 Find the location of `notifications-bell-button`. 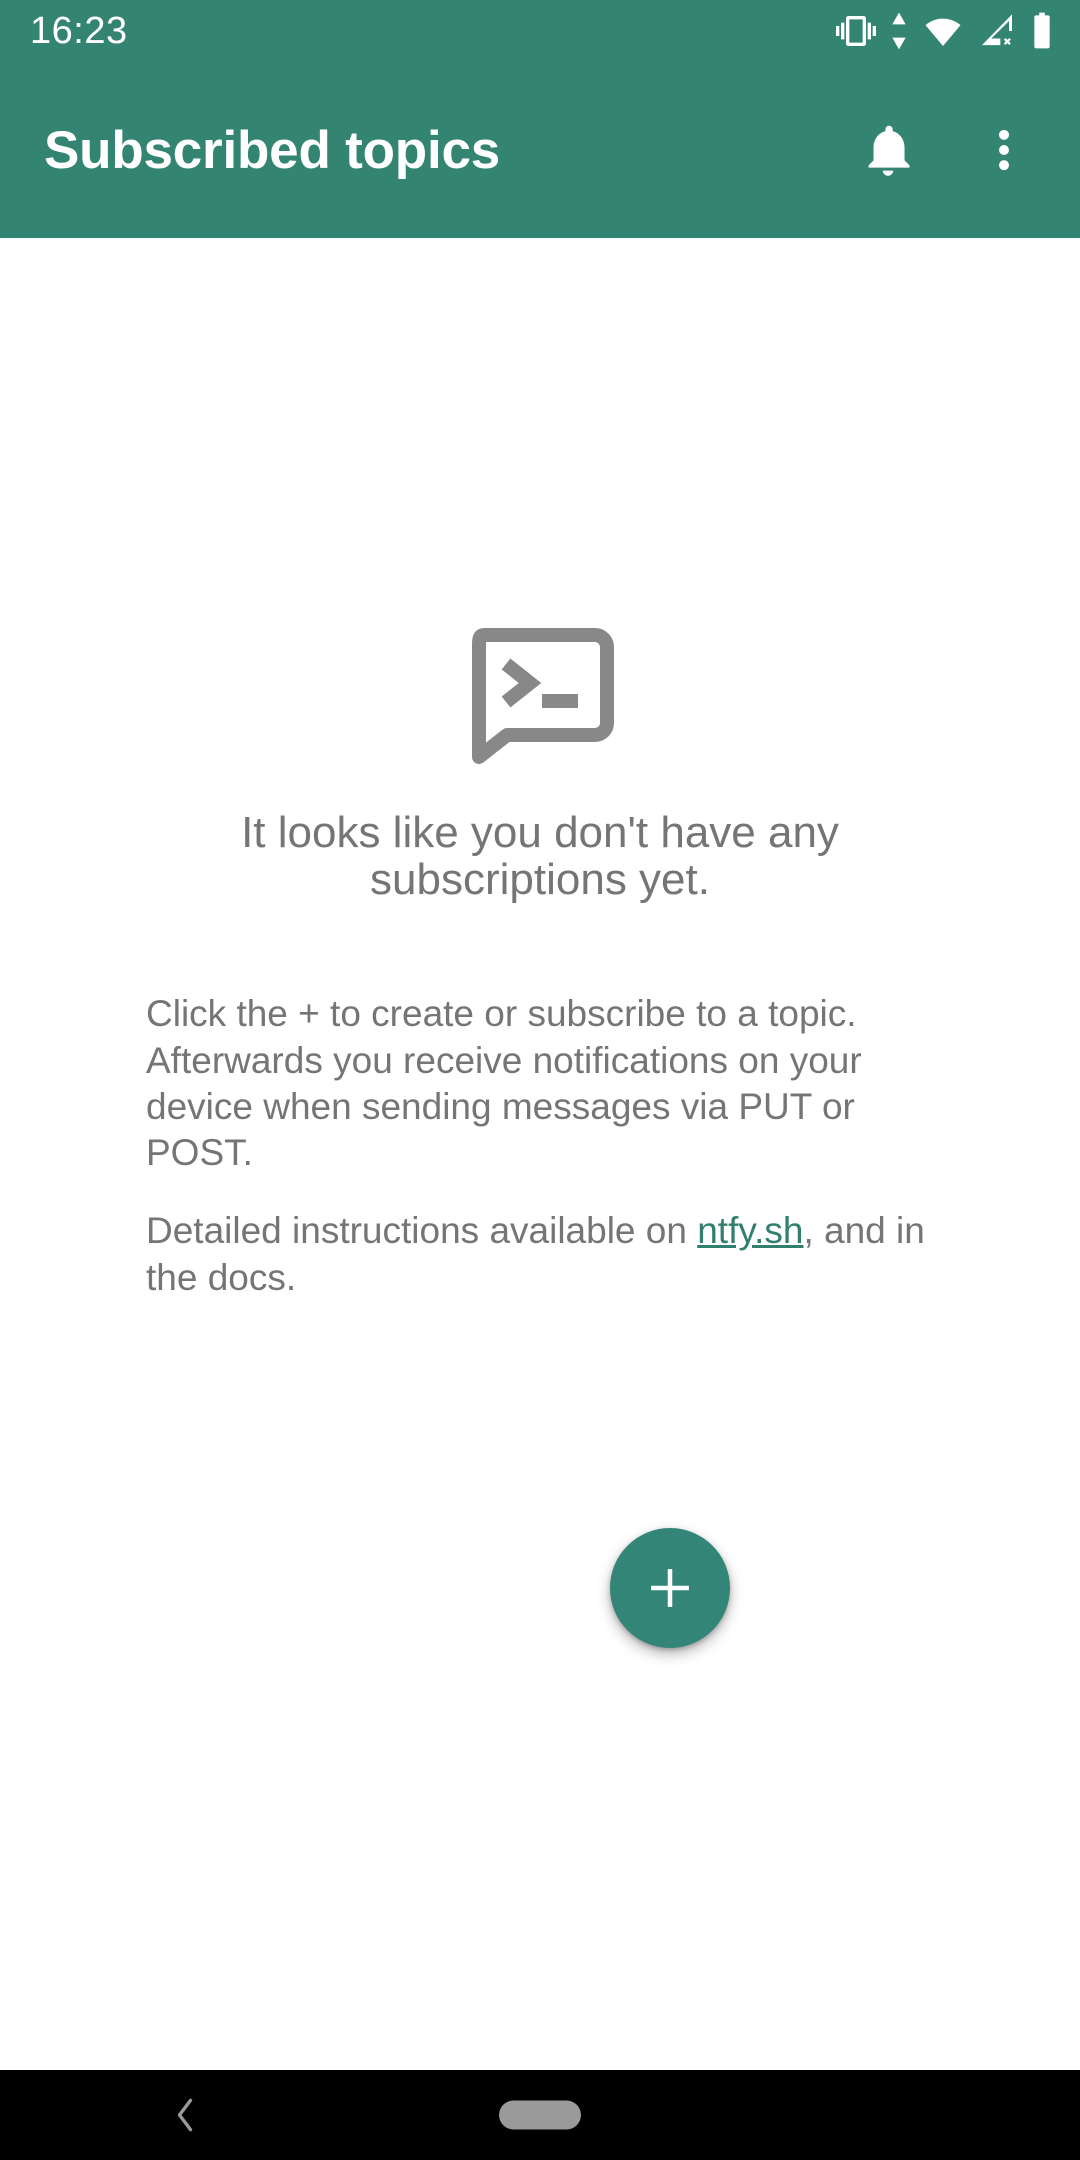

notifications-bell-button is located at coordinates (888, 150).